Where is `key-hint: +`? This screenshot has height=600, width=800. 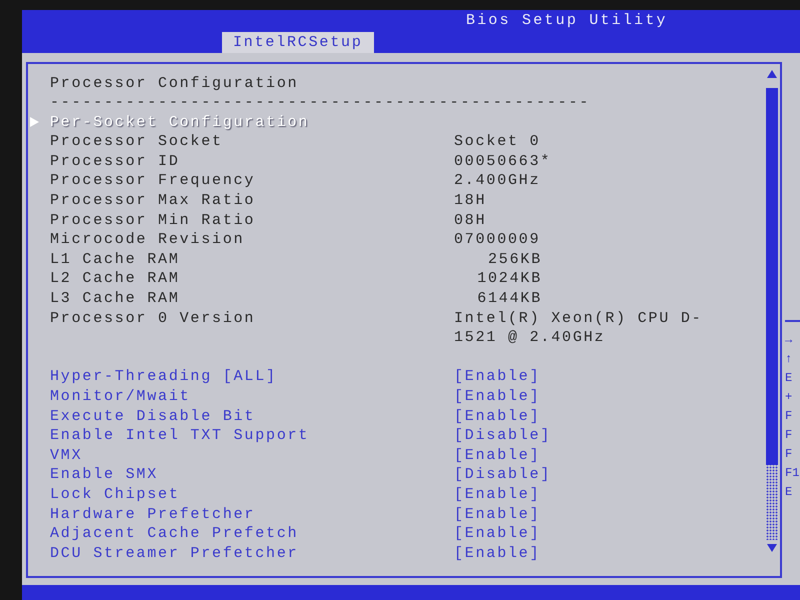 key-hint: + is located at coordinates (788, 397).